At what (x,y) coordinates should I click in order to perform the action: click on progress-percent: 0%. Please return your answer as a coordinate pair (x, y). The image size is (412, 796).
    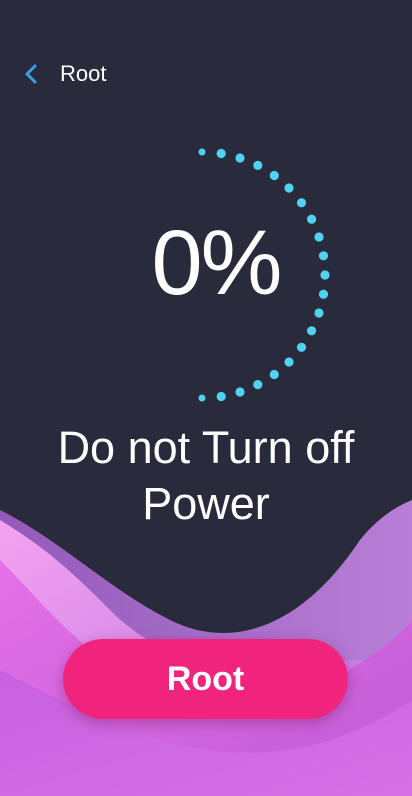
    Looking at the image, I should click on (217, 263).